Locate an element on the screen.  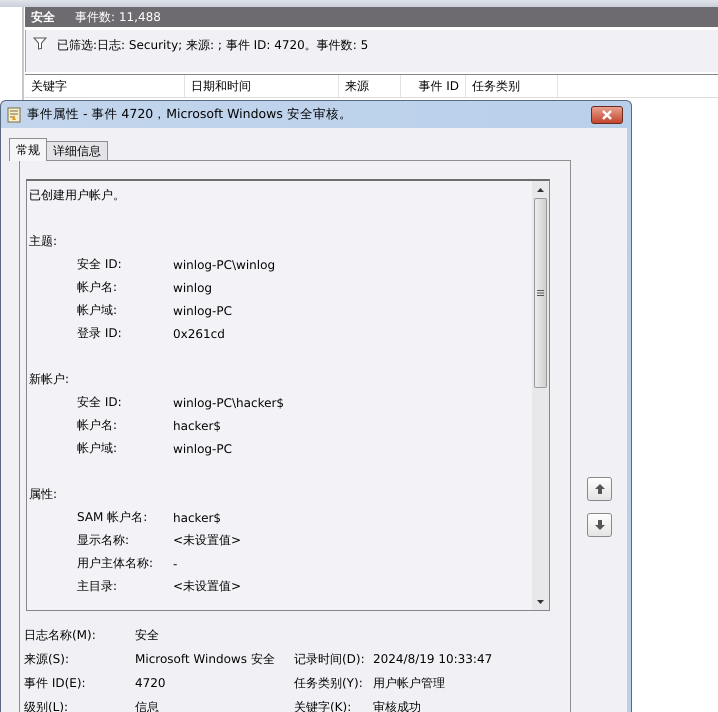
dialog-title: 事件属性 - 事件 4720，Microsoft Windows 安全审核。 is located at coordinates (190, 114).